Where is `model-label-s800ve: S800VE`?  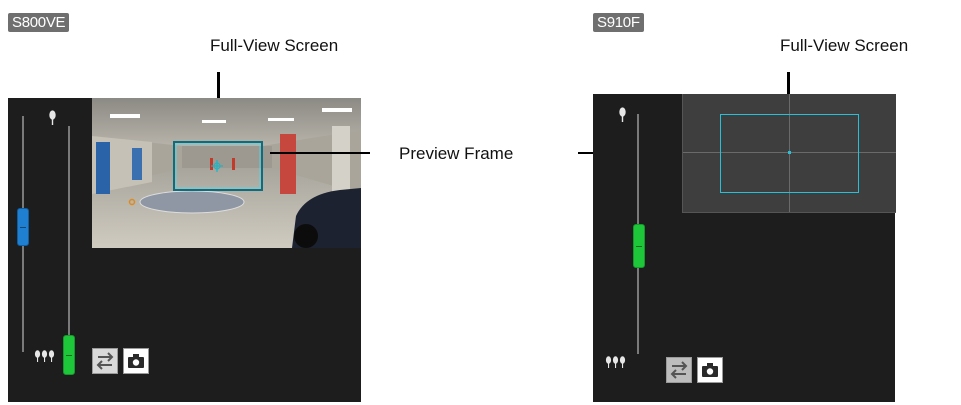
model-label-s800ve: S800VE is located at coordinates (39, 22).